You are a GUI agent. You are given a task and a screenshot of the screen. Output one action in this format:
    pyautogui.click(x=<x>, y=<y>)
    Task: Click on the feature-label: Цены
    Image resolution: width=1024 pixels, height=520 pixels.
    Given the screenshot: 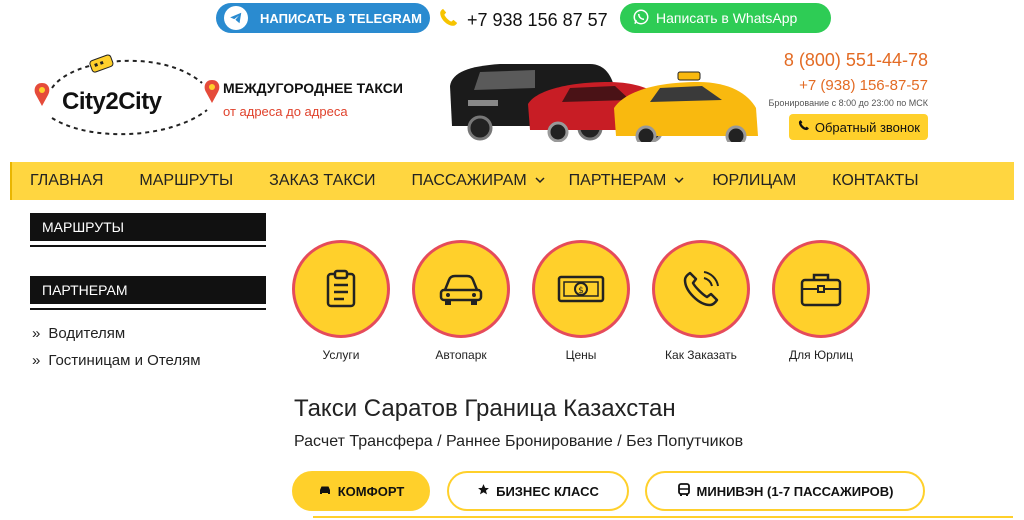 What is the action you would take?
    pyautogui.click(x=581, y=355)
    